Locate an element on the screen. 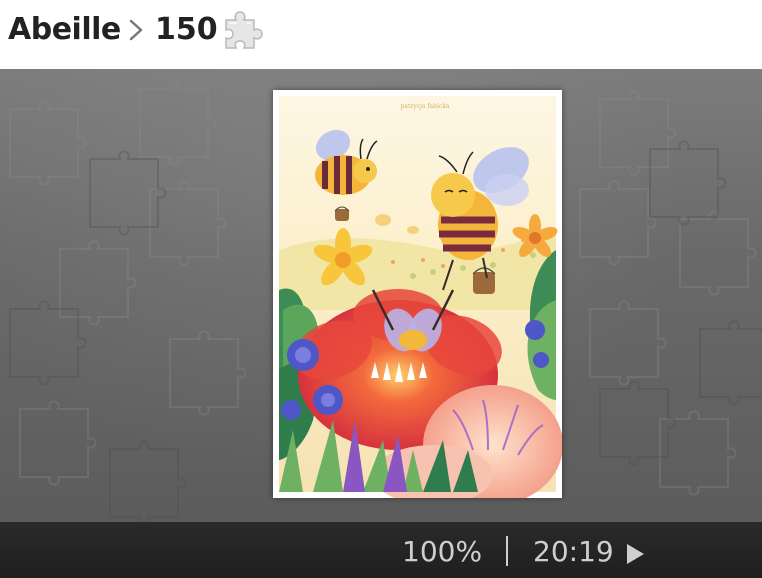 This screenshot has width=762, height=578. puzzle-piece-icon is located at coordinates (244, 30).